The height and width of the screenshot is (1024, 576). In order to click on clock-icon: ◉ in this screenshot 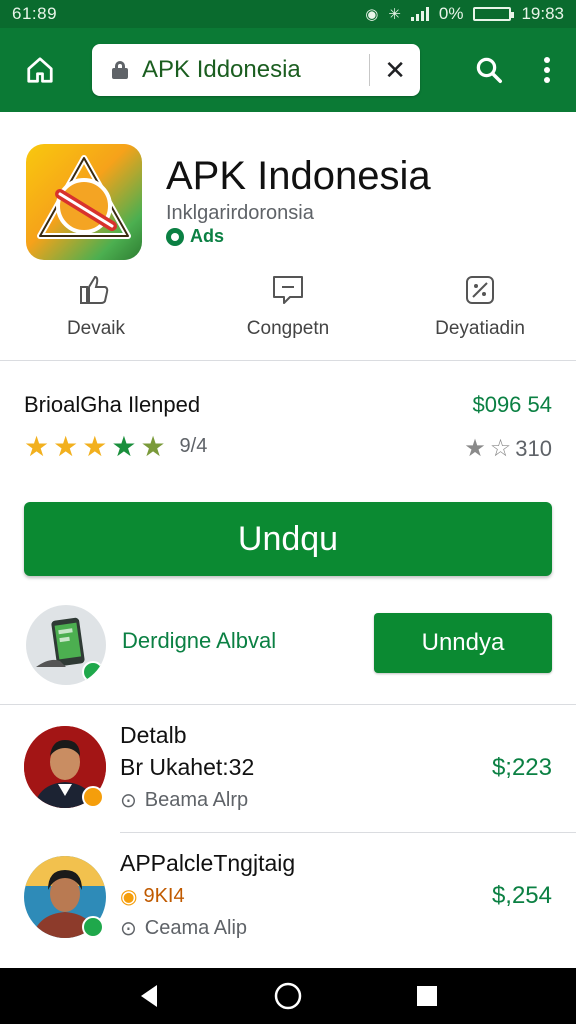, I will do `click(129, 897)`.